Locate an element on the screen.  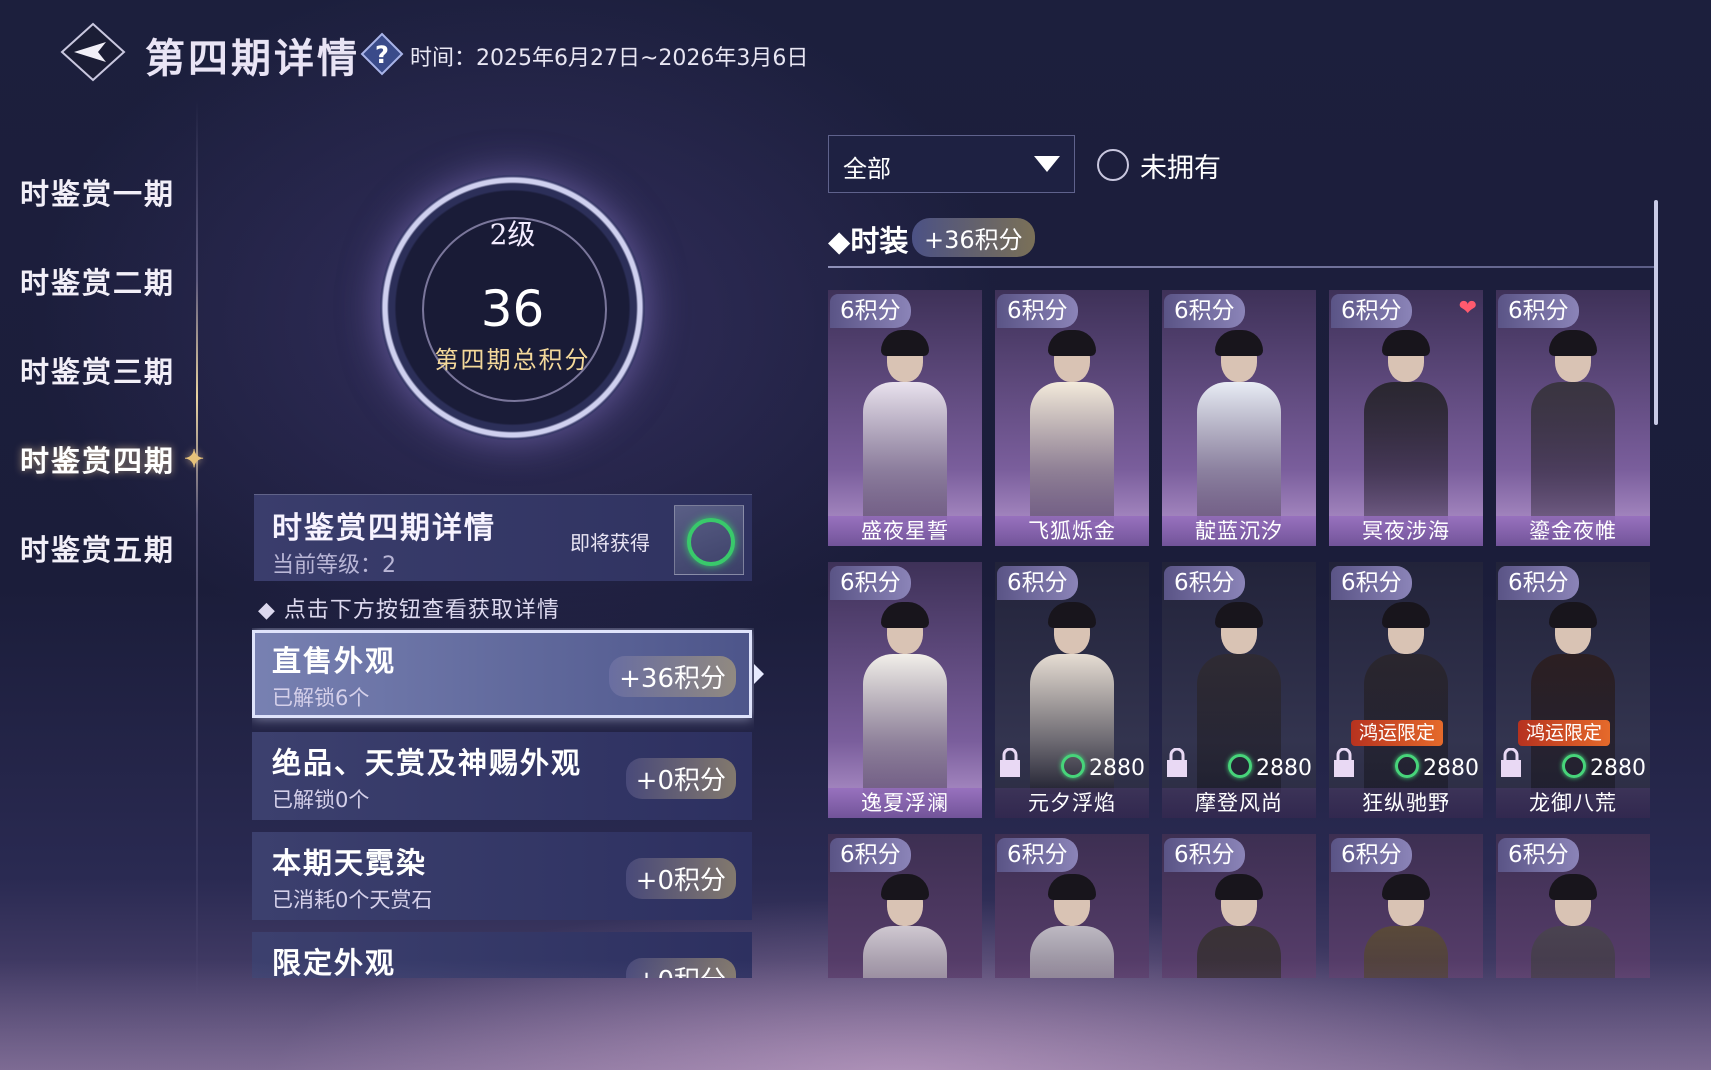
category-title: 限定外观 is located at coordinates (334, 962).